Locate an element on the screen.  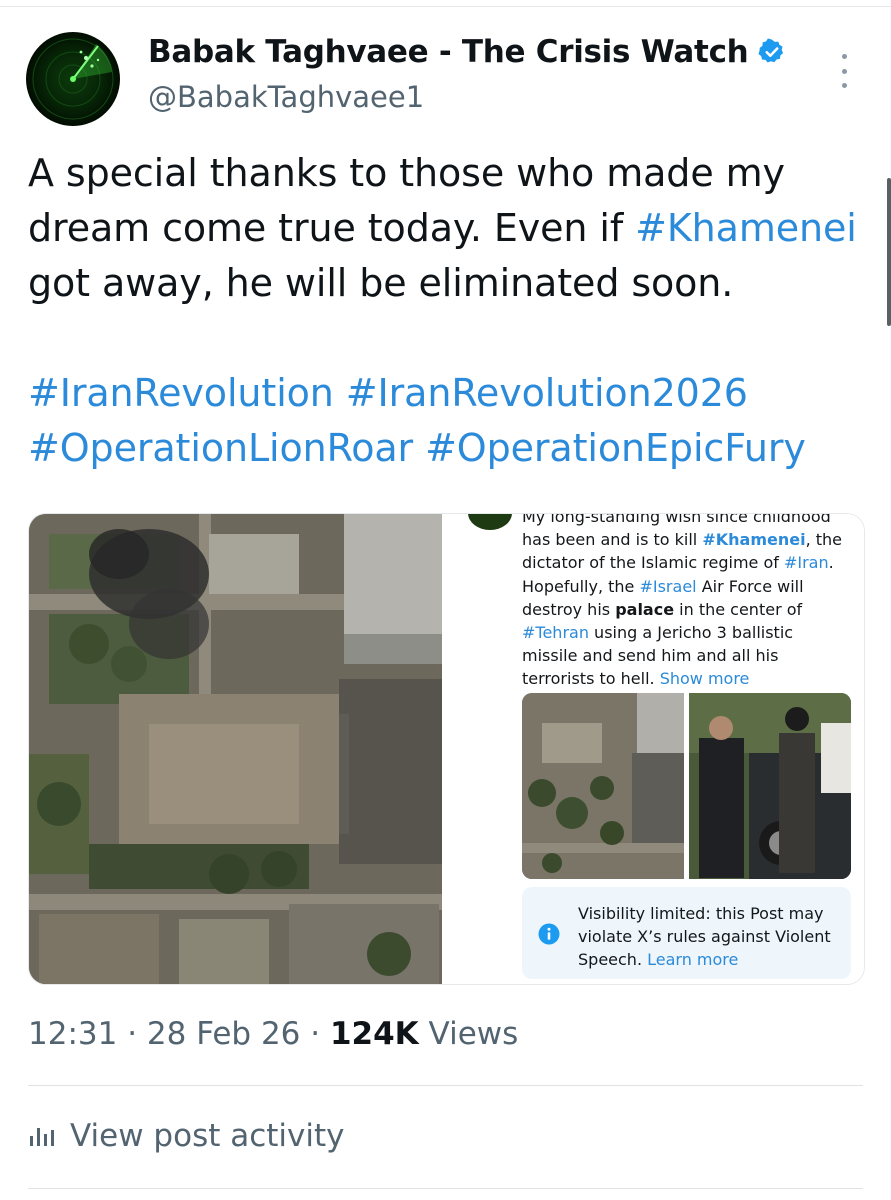
embedded-text-part: in the center of is located at coordinates (738, 609).